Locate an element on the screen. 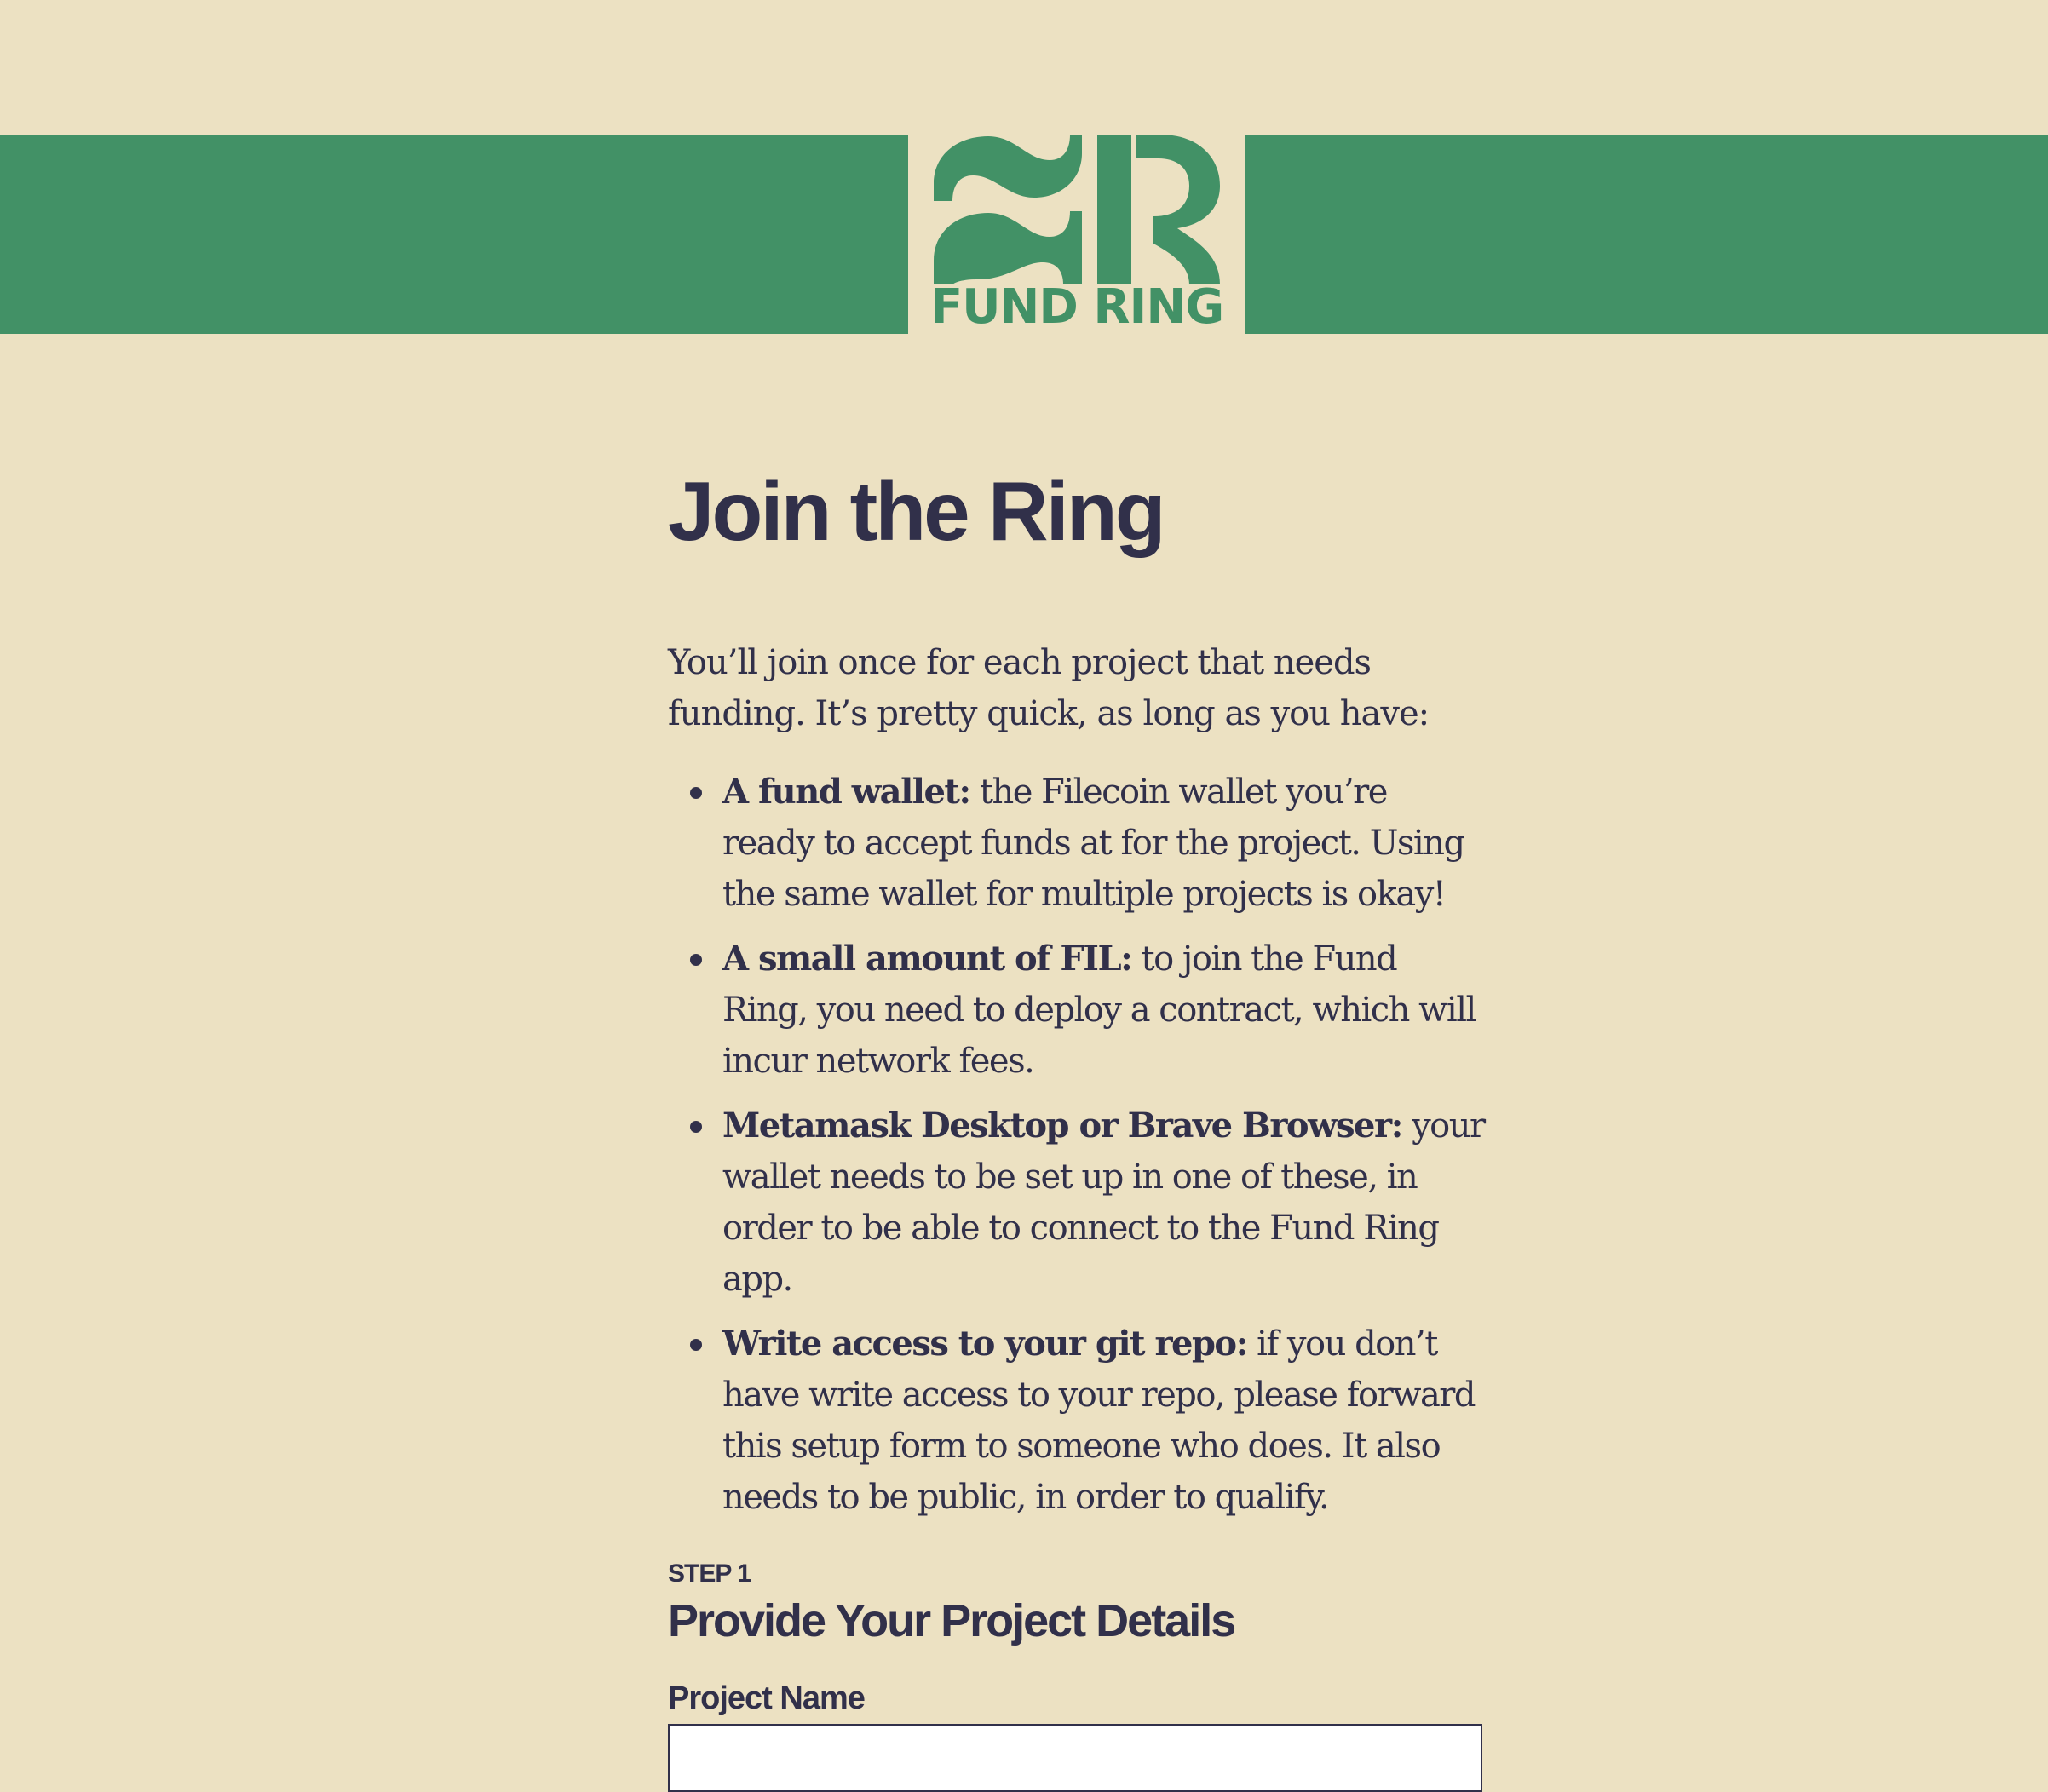 The image size is (2048, 1792). step-label: STEP 1 is located at coordinates (709, 1573).